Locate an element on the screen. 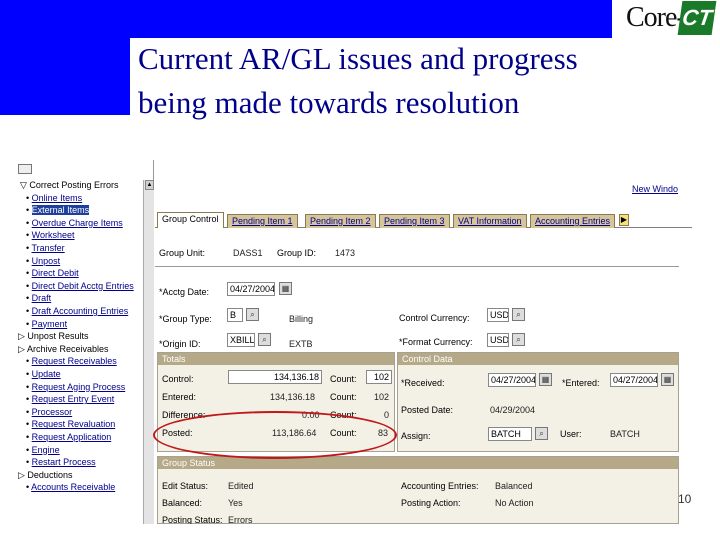 The image size is (720, 540). group-type-lookup-icon: ⌕ is located at coordinates (252, 314).